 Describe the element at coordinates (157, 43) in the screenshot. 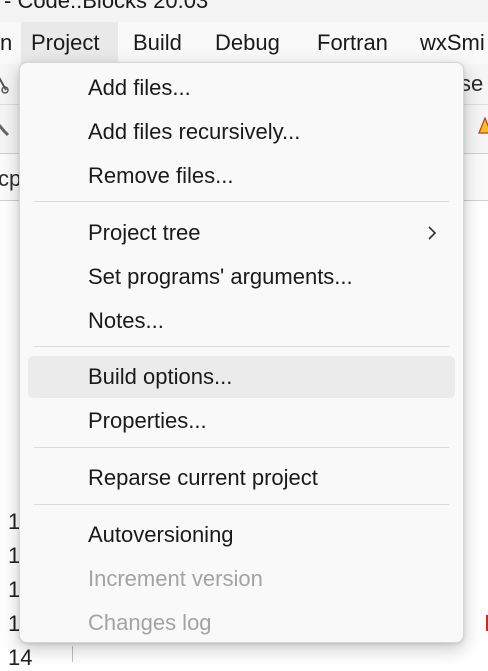

I see `menu-build: Build` at that location.